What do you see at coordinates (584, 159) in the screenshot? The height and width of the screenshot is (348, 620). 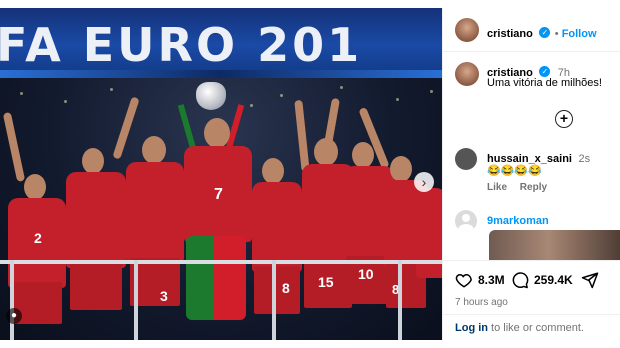 I see `comment-age: 2s` at bounding box center [584, 159].